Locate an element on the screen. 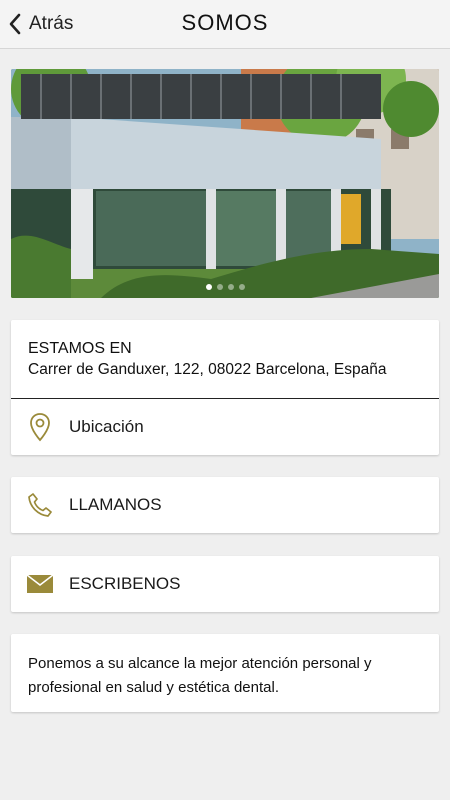 The width and height of the screenshot is (450, 800). page-title: SOMOS is located at coordinates (225, 22).